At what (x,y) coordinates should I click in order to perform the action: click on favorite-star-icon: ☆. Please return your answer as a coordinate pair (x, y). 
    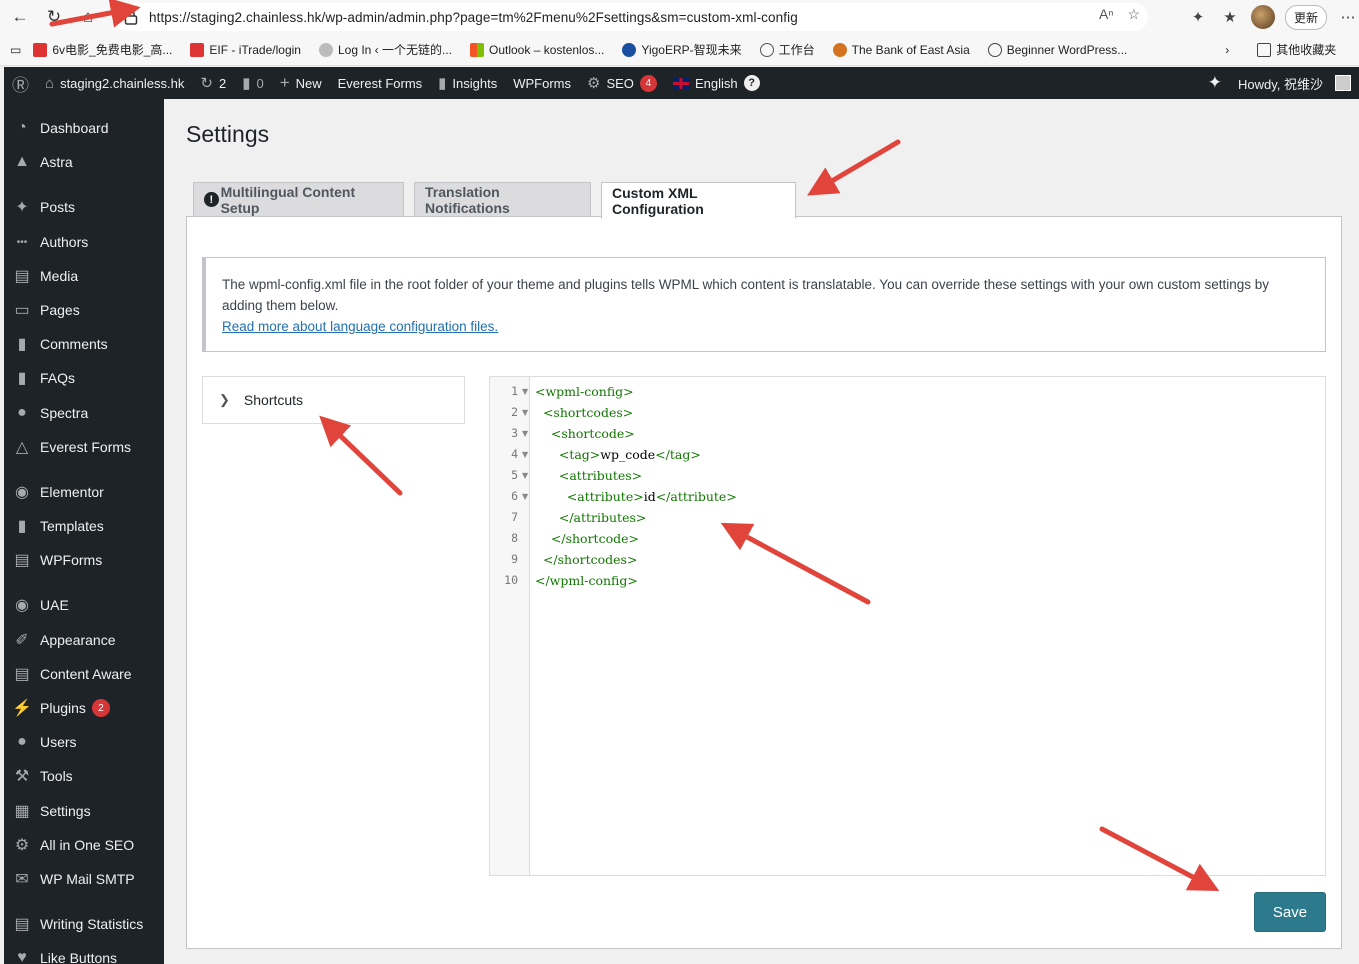
    Looking at the image, I should click on (1133, 14).